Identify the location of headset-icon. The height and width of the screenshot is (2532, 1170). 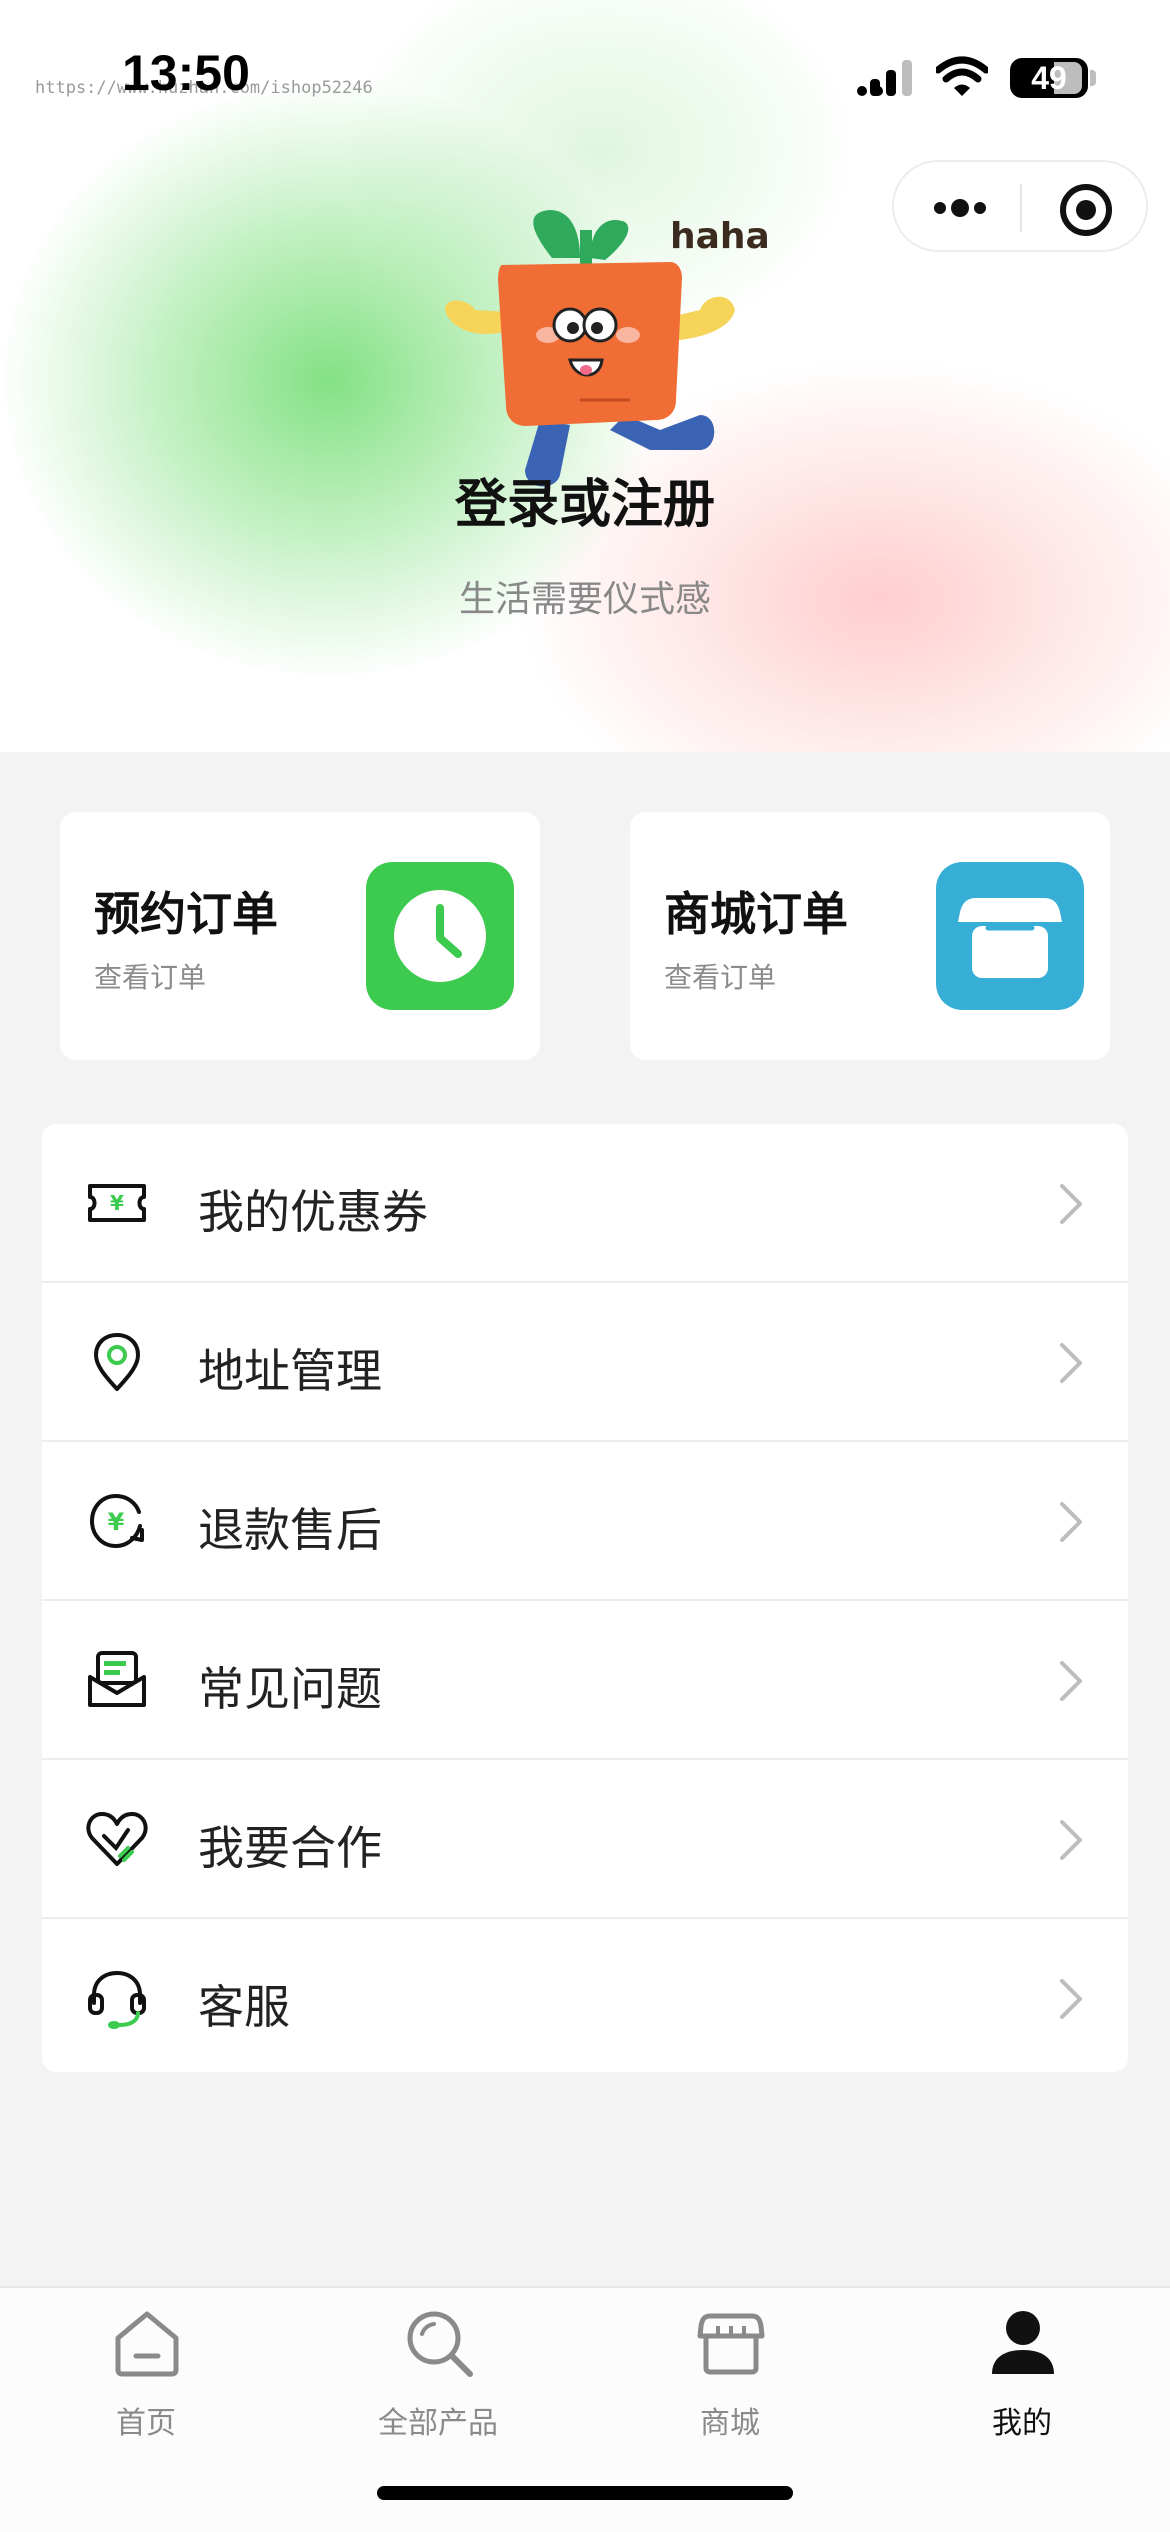
(117, 1999).